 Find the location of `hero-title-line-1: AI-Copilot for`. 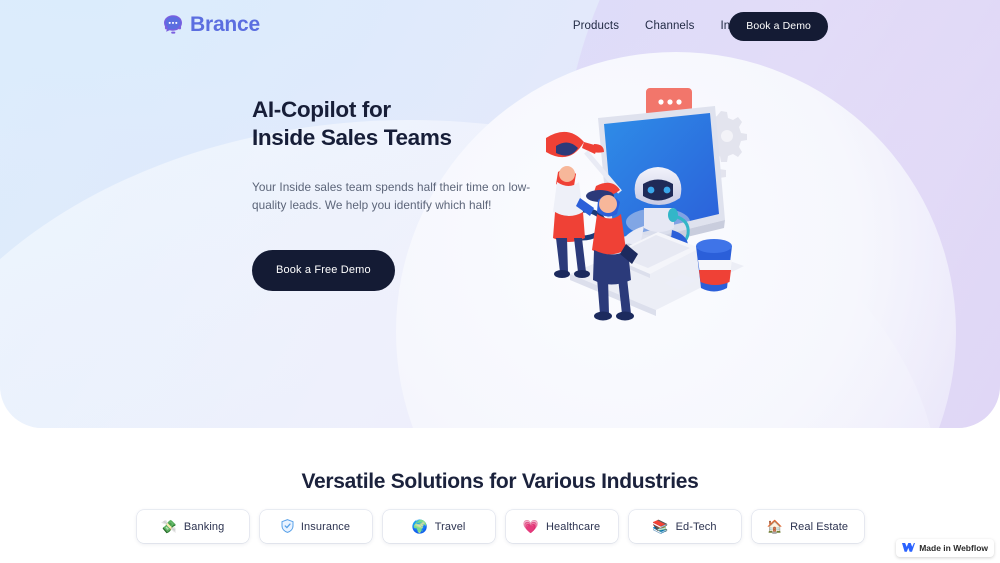

hero-title-line-1: AI-Copilot for is located at coordinates (321, 109).